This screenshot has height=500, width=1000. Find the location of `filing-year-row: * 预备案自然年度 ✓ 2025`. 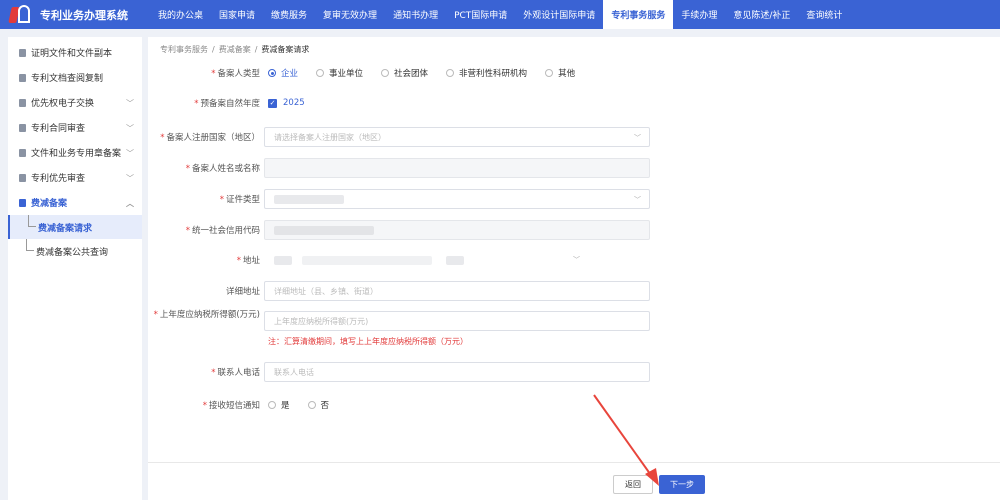

filing-year-row: * 预备案自然年度 ✓ 2025 is located at coordinates (226, 103).